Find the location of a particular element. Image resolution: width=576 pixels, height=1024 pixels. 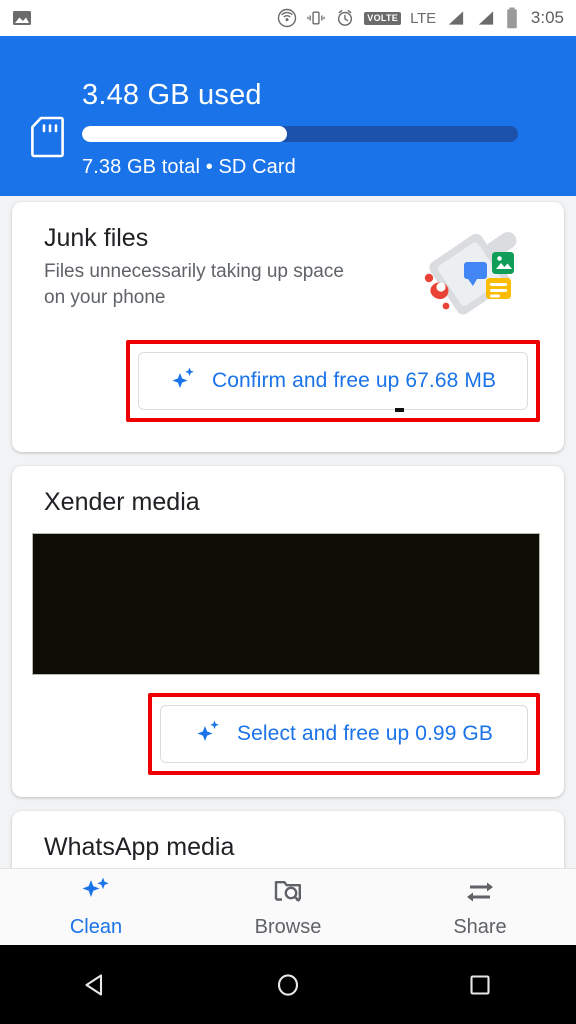

folder-search-icon is located at coordinates (288, 893).